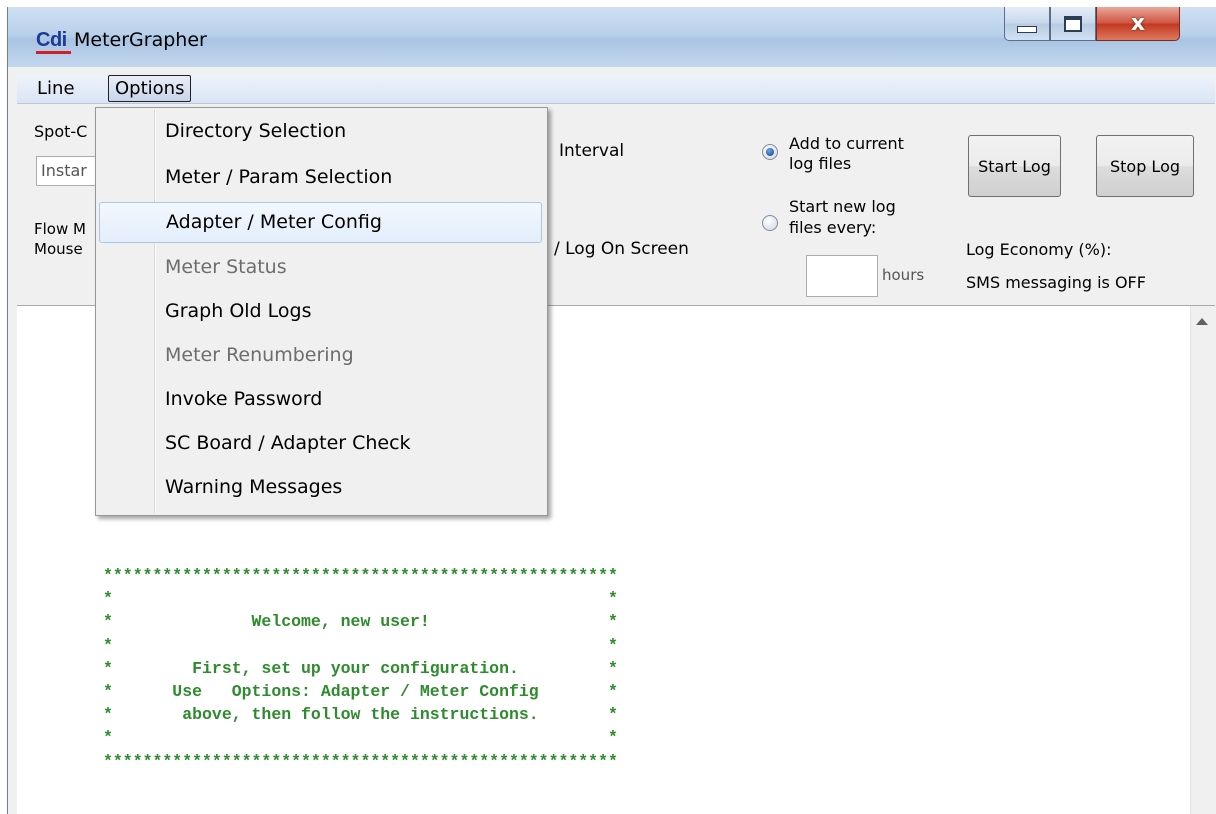 This screenshot has height=814, width=1216. I want to click on app-logo: Cdi, so click(51, 40).